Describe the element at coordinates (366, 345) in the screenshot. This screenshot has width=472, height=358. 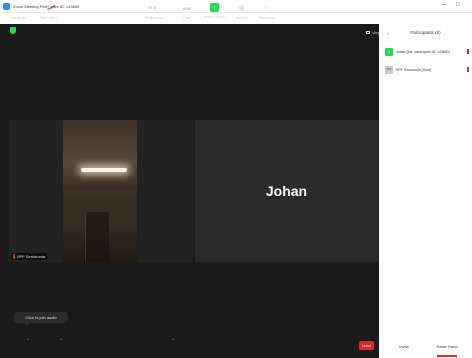
I see `leave-button: Leave` at that location.